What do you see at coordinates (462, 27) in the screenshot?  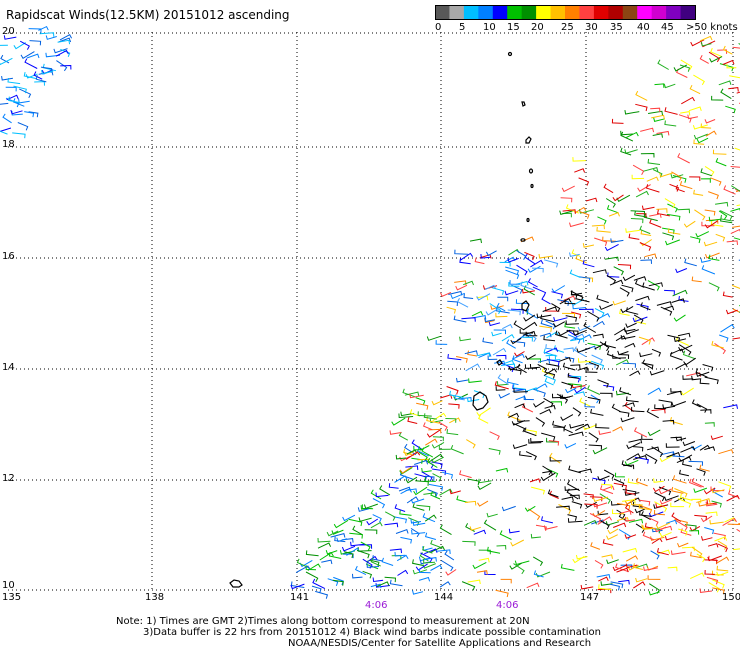 I see `colorbar-tick: 5` at bounding box center [462, 27].